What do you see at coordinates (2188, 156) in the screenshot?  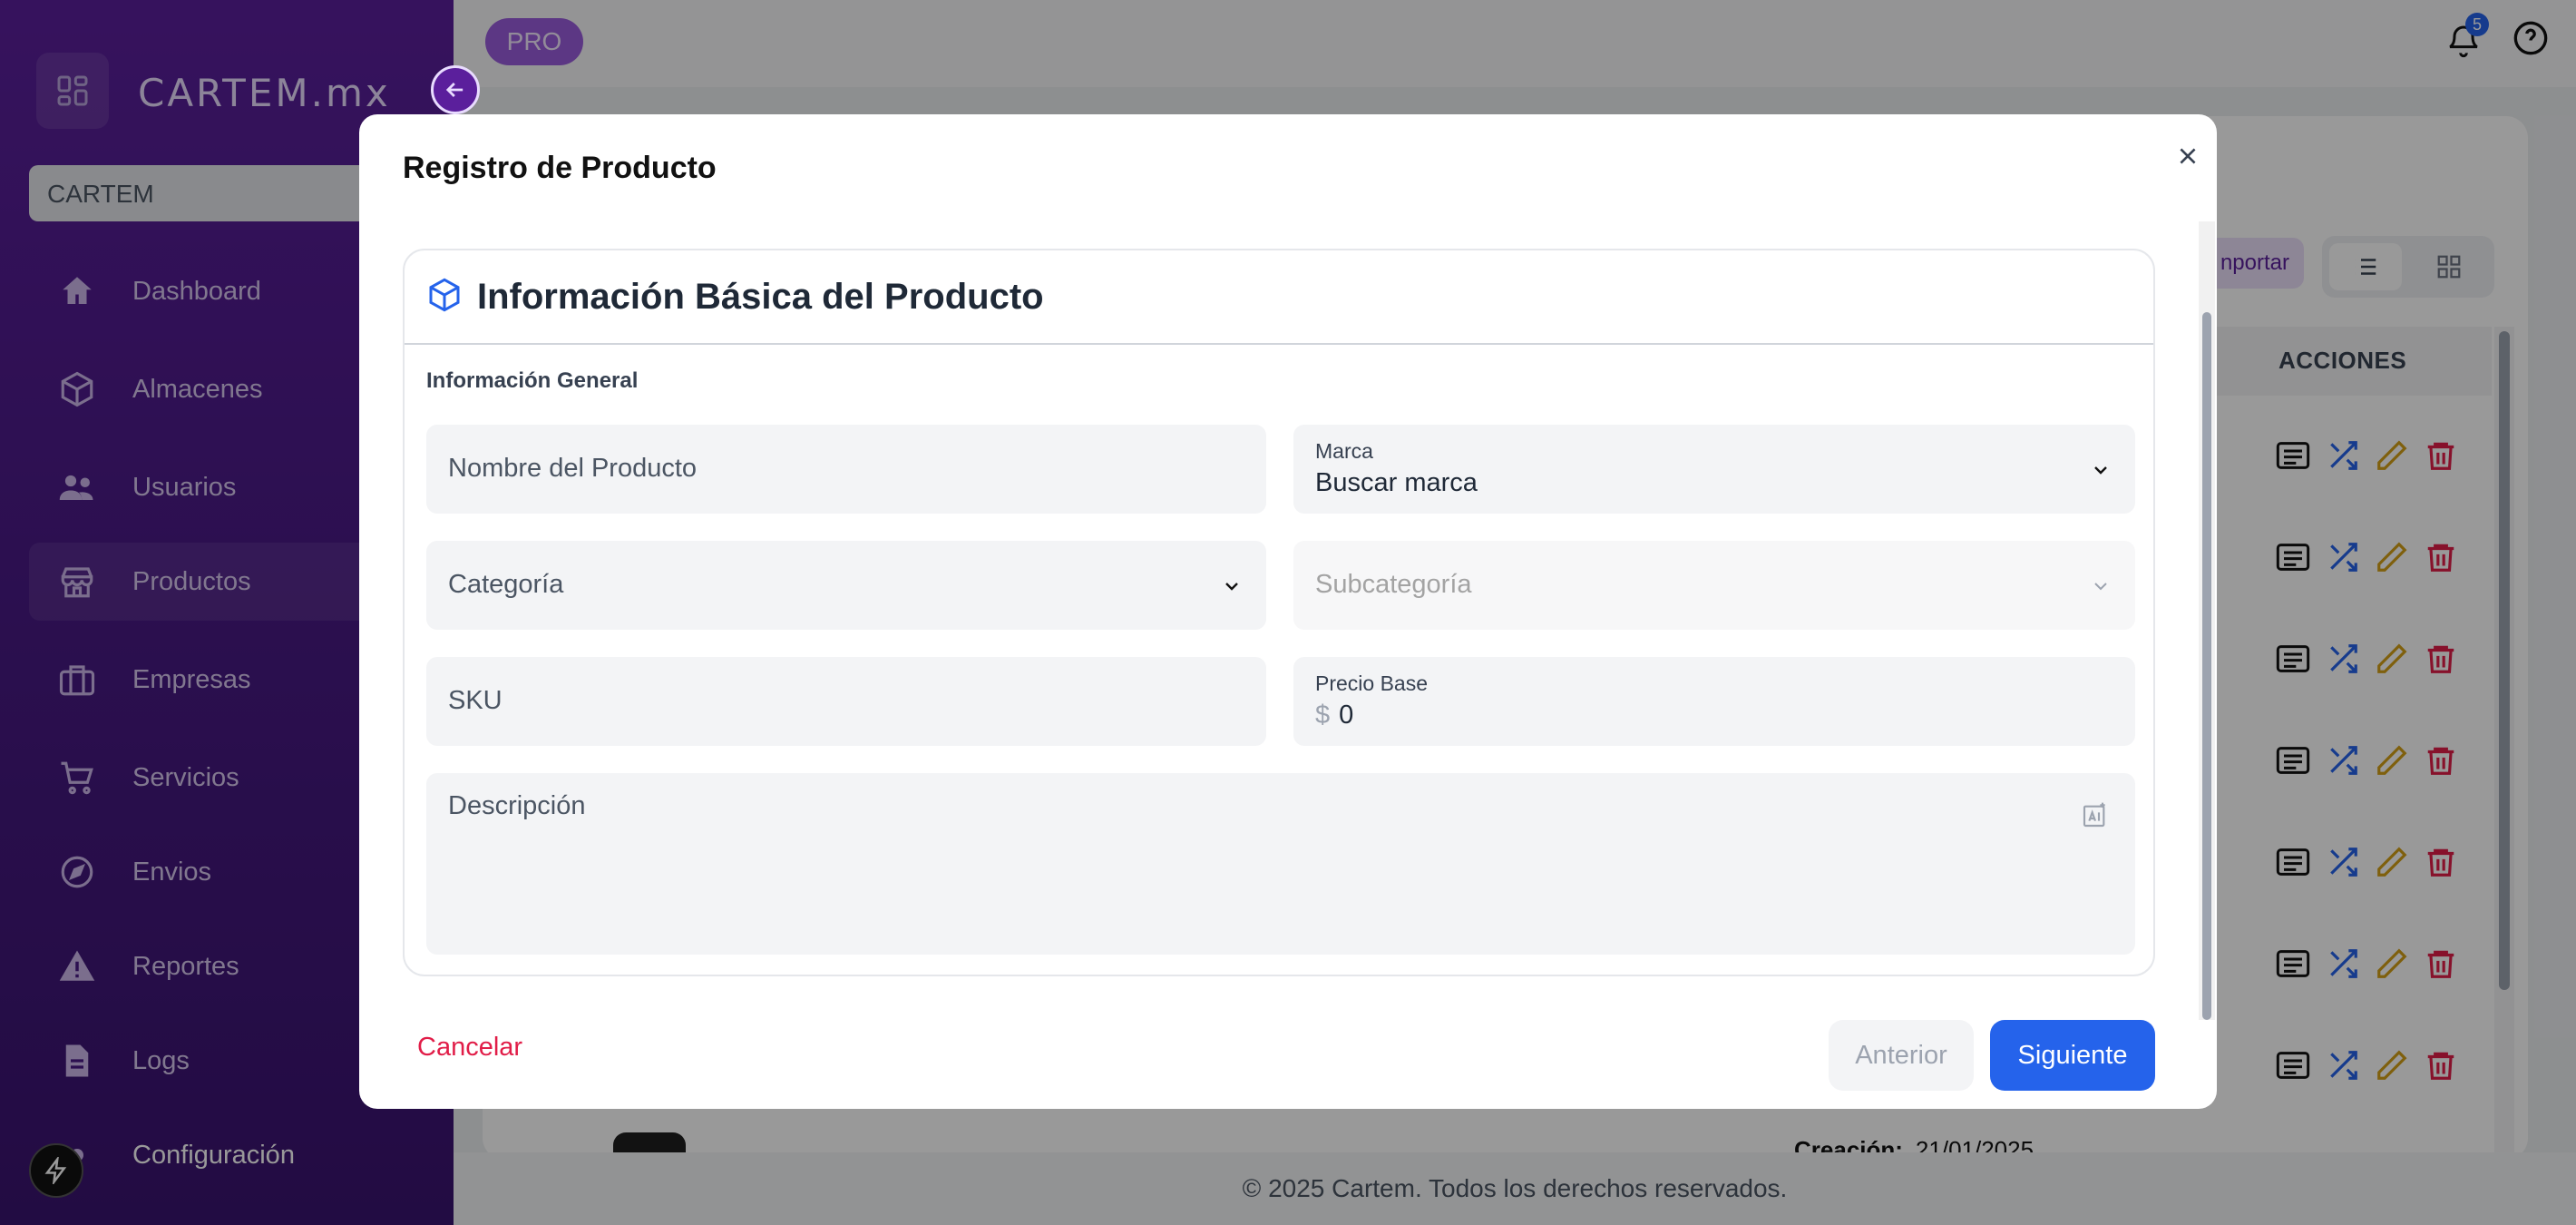 I see `close-icon` at bounding box center [2188, 156].